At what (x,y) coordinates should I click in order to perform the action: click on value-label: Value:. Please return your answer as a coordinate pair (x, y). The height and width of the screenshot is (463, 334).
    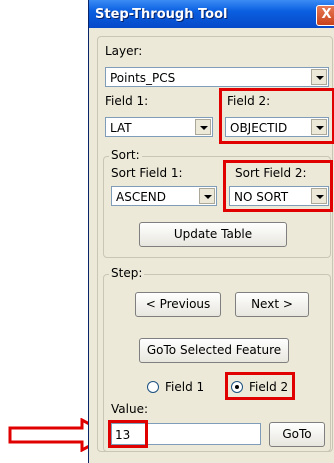
    Looking at the image, I should click on (129, 409).